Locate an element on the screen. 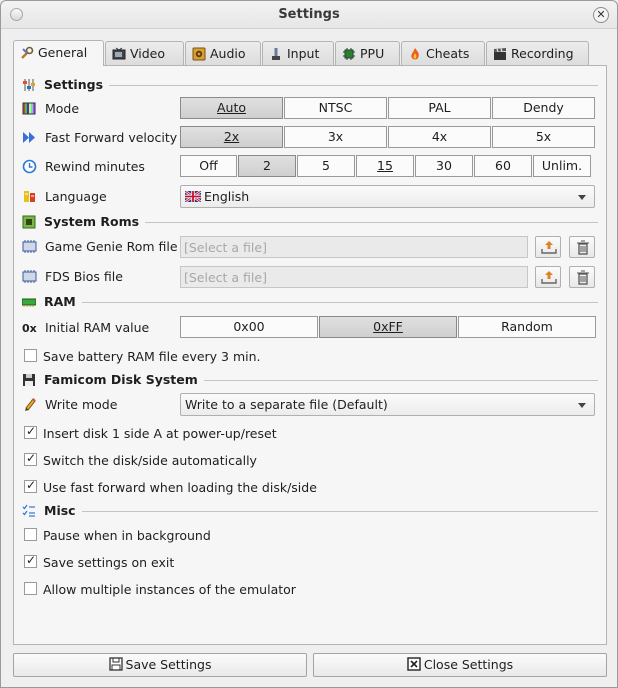 Image resolution: width=618 pixels, height=688 pixels. ff-5x-button: 5x is located at coordinates (543, 137).